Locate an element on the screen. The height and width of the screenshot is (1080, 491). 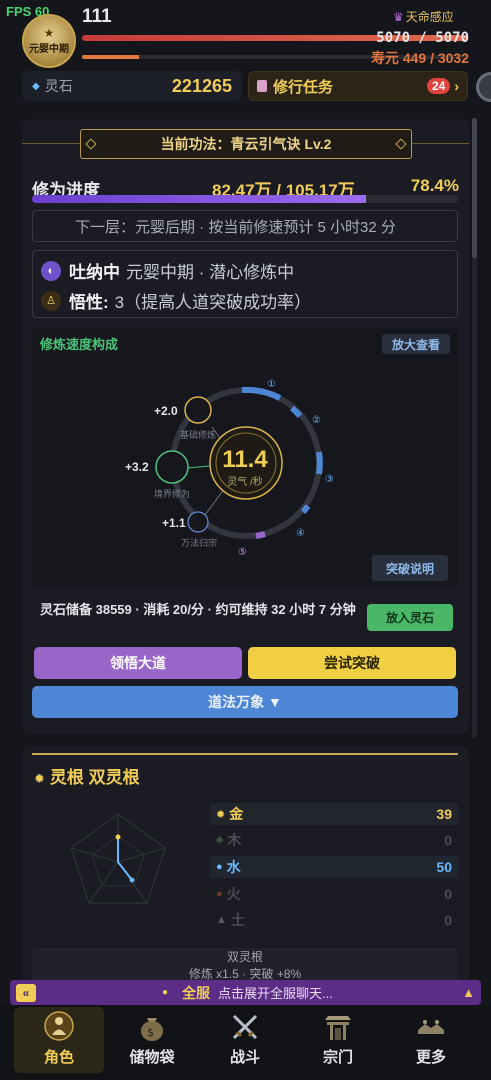
hp-text: 5070 / 5070 is located at coordinates (422, 38).